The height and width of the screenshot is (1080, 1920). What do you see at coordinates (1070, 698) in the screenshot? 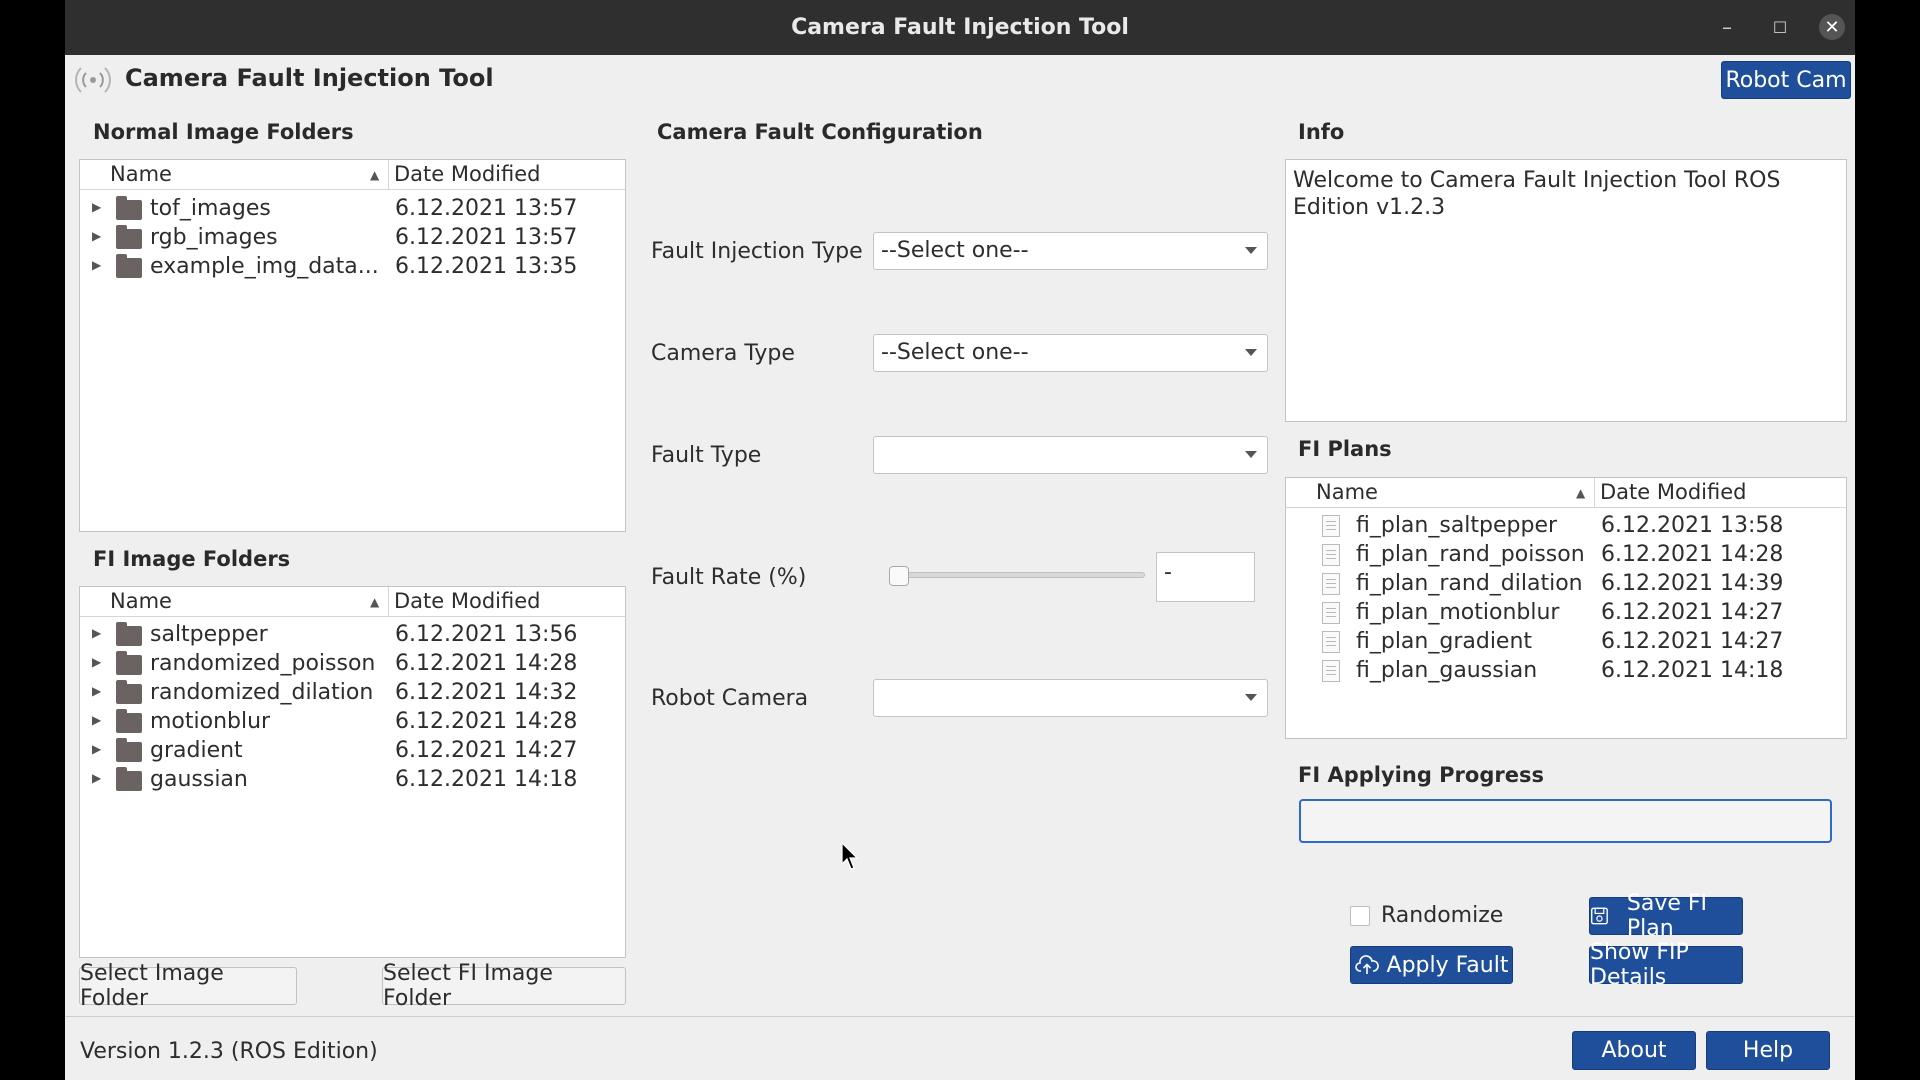
I see `robot-camera-select` at bounding box center [1070, 698].